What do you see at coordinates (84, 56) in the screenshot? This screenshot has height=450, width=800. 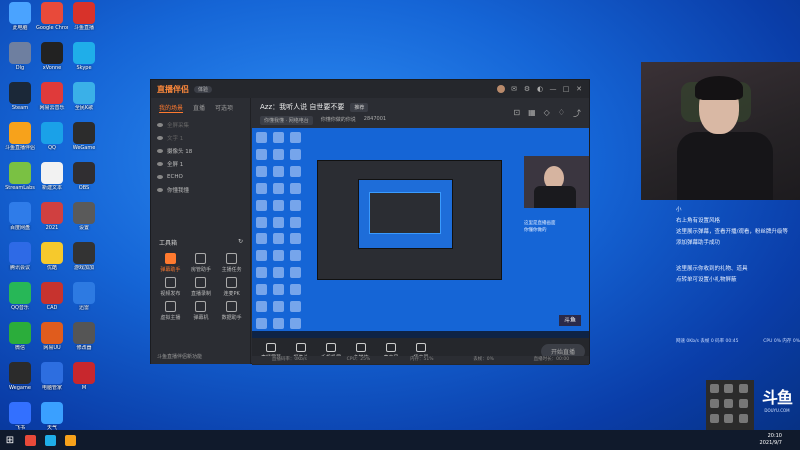 I see `desktop-icon: Skype` at bounding box center [84, 56].